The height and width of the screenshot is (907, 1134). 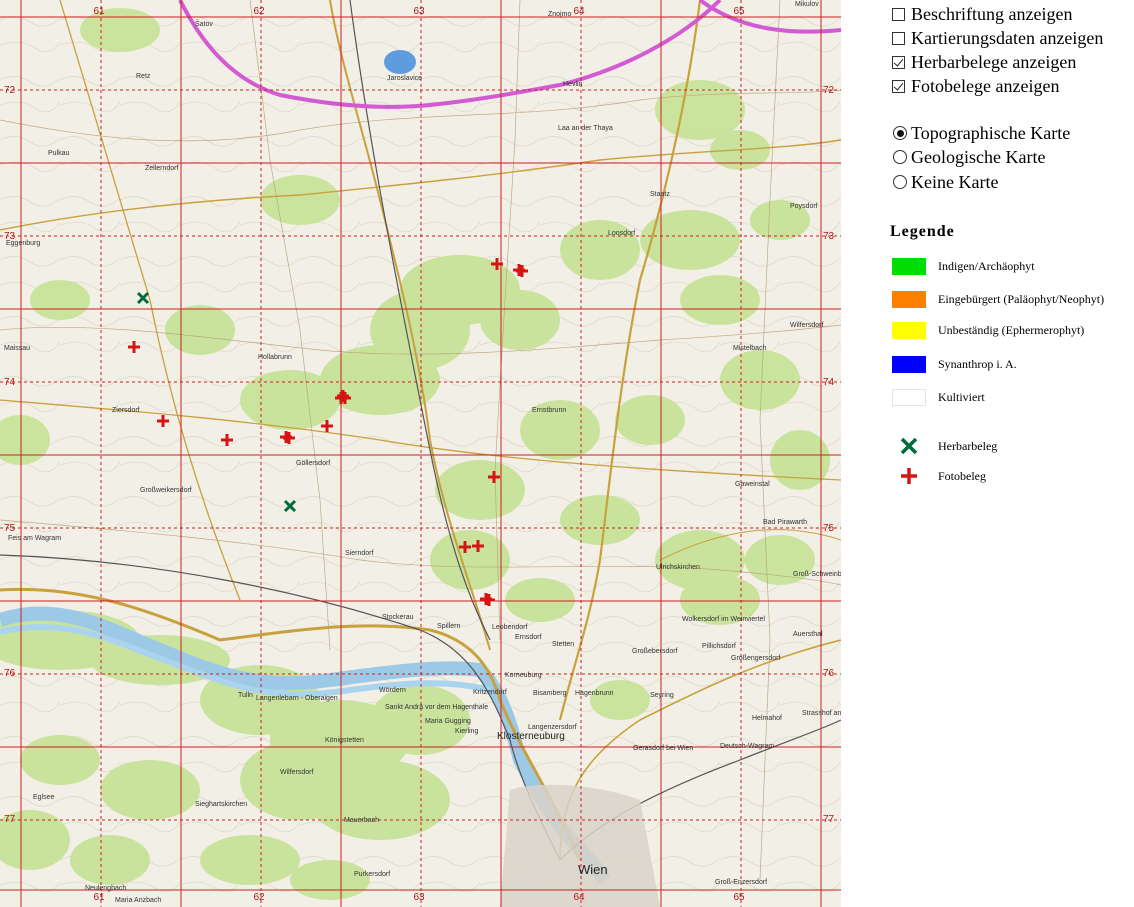 I want to click on checkbox-label: Fotobelege anzeigen, so click(x=985, y=85).